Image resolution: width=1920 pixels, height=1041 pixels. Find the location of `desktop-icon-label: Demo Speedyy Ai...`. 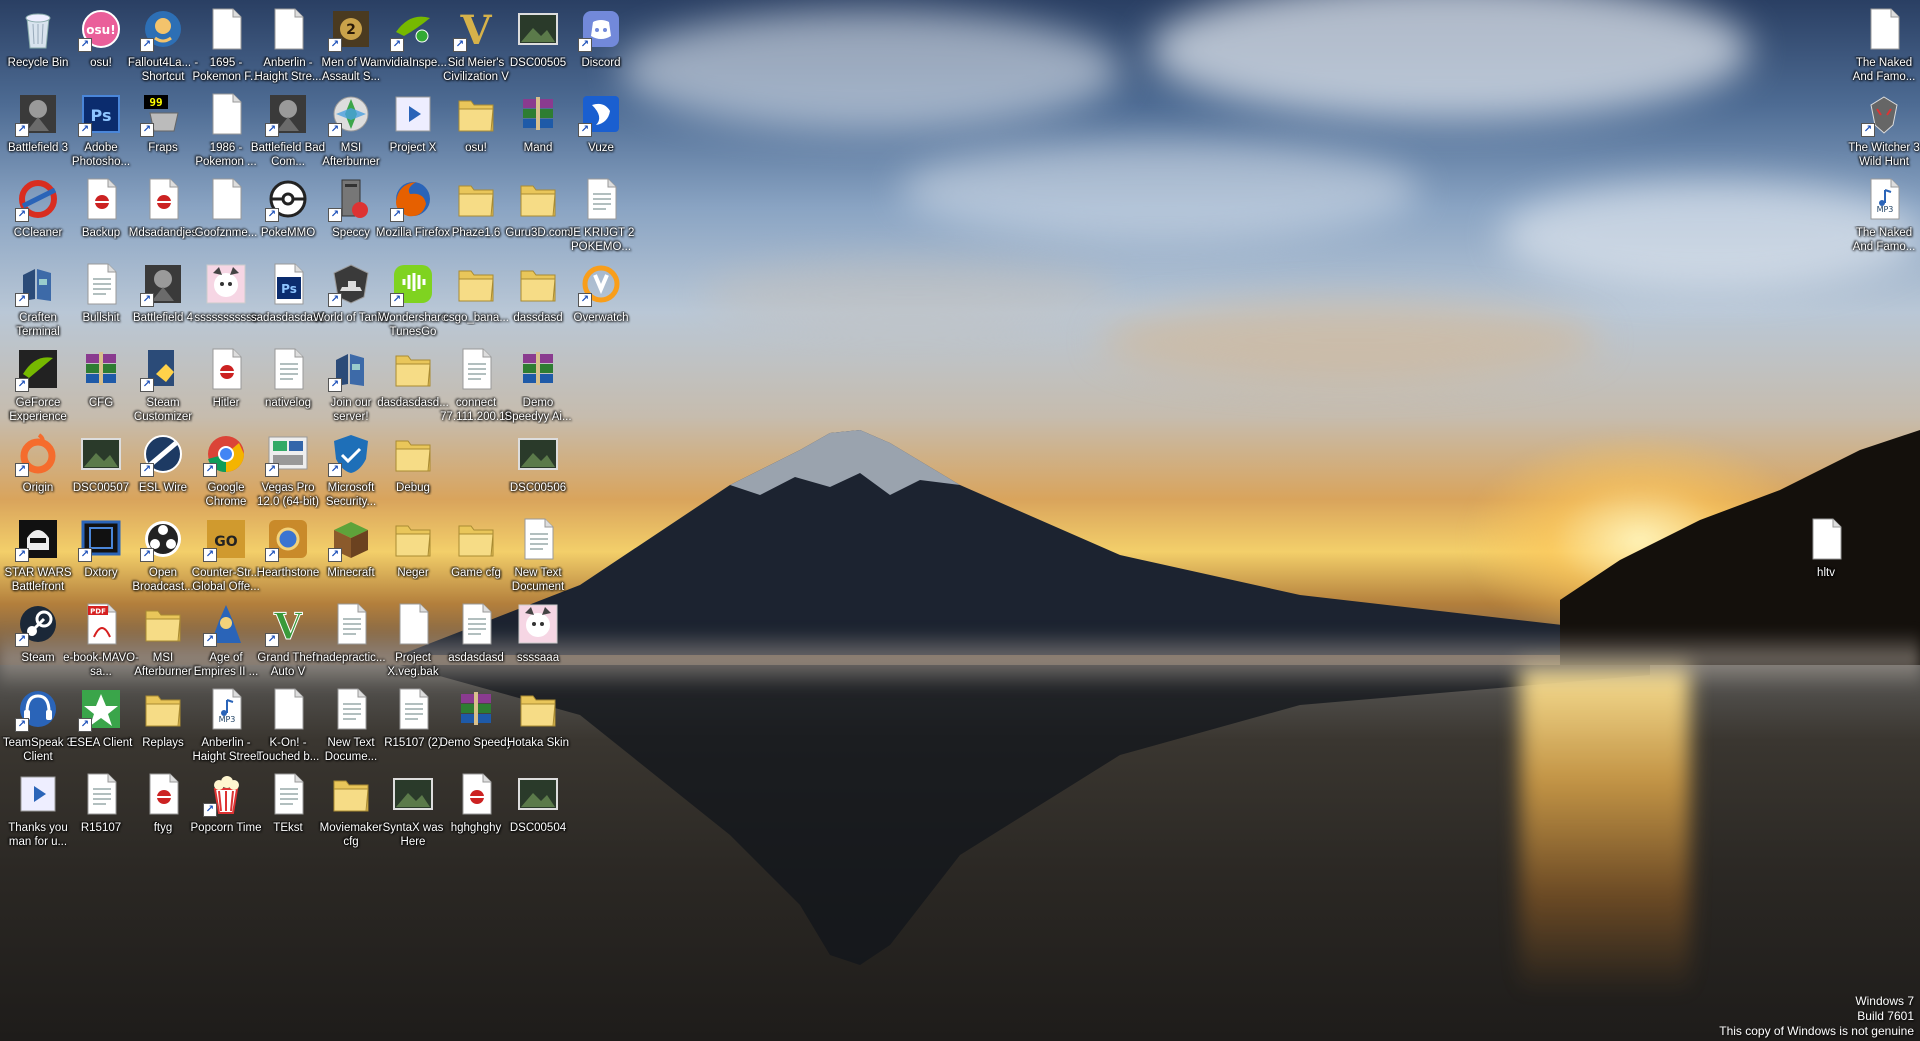

desktop-icon-label: Demo Speedyy Ai... is located at coordinates (538, 410).